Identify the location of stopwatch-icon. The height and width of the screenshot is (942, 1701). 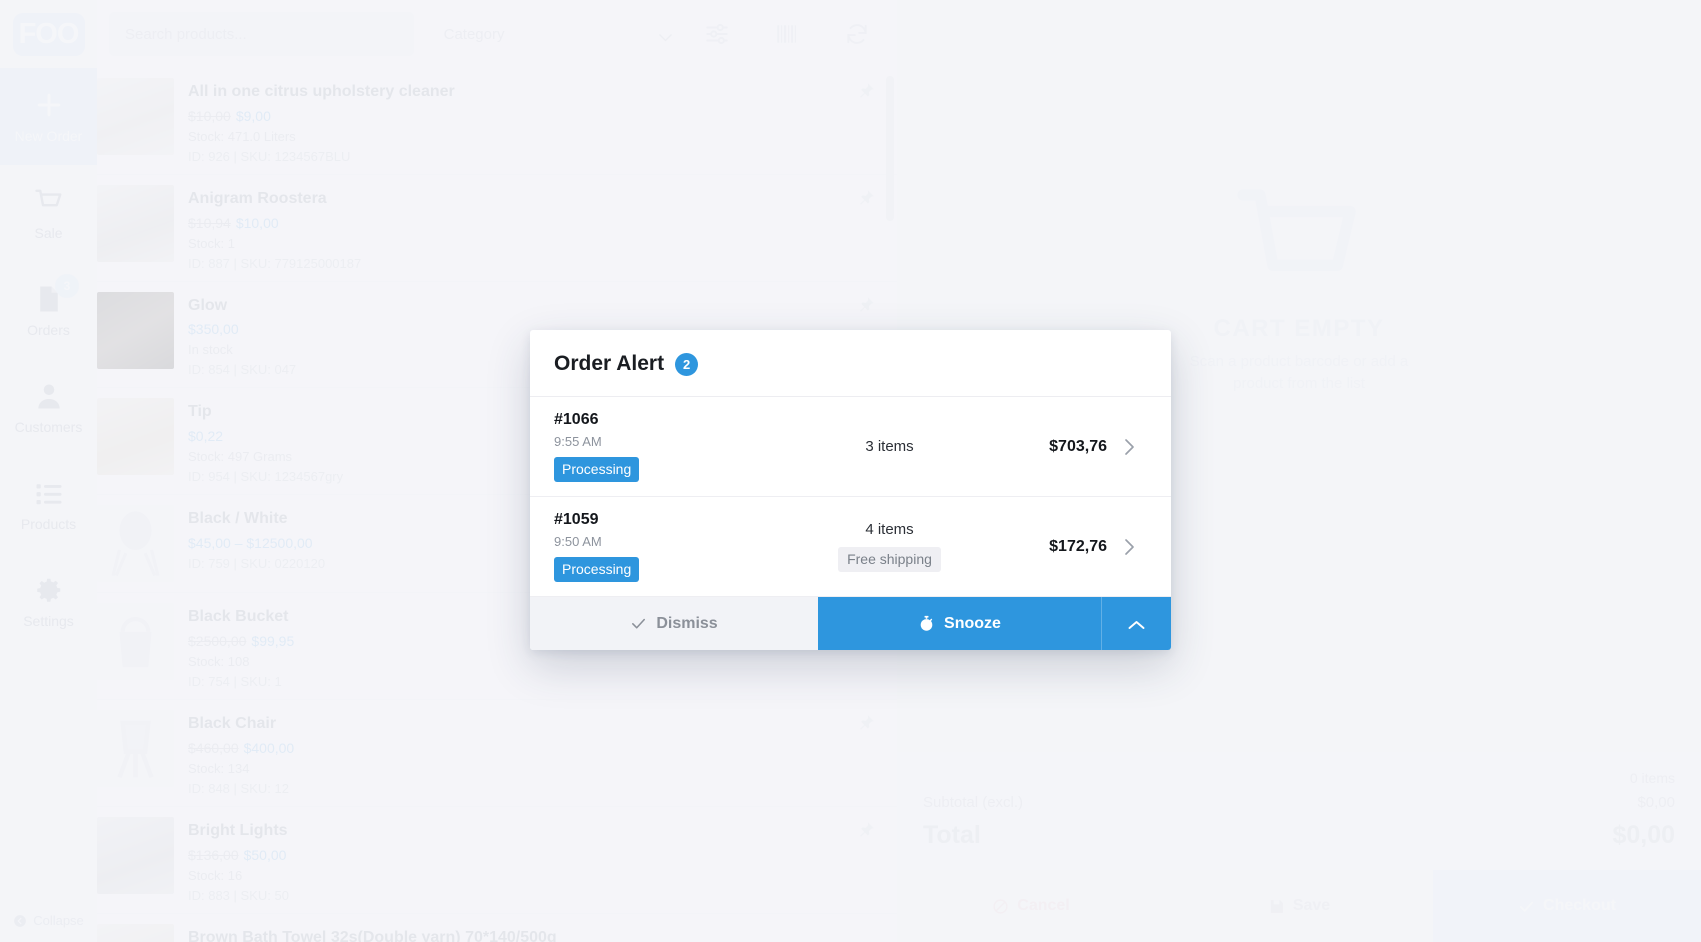
(926, 623).